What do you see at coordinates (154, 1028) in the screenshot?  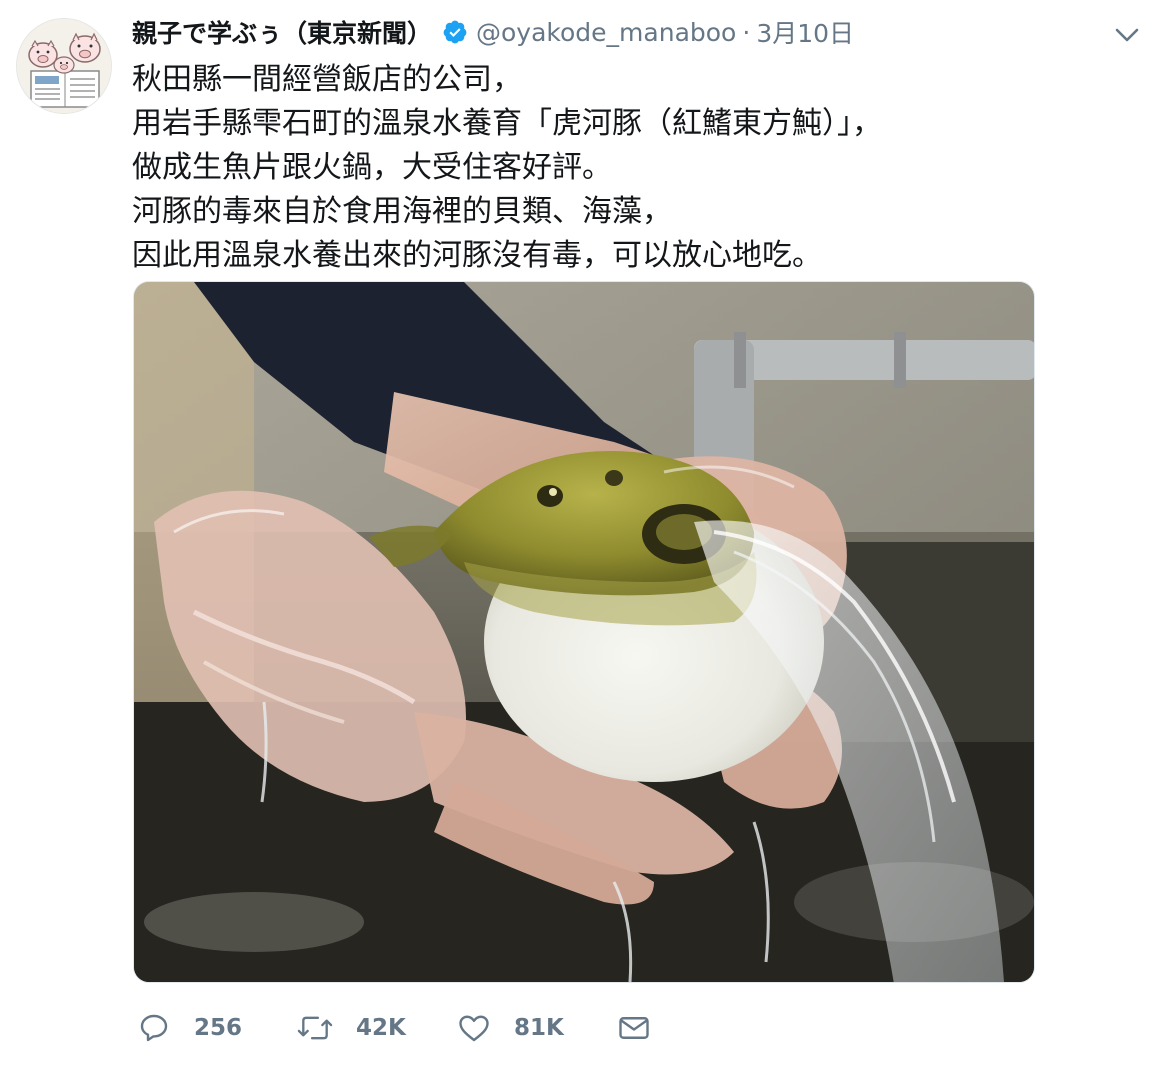 I see `reply-icon` at bounding box center [154, 1028].